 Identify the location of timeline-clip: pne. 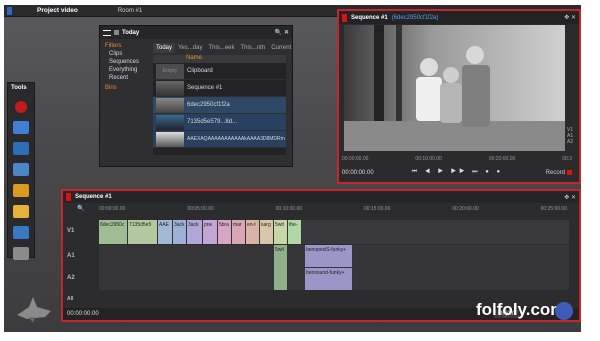
(210, 232).